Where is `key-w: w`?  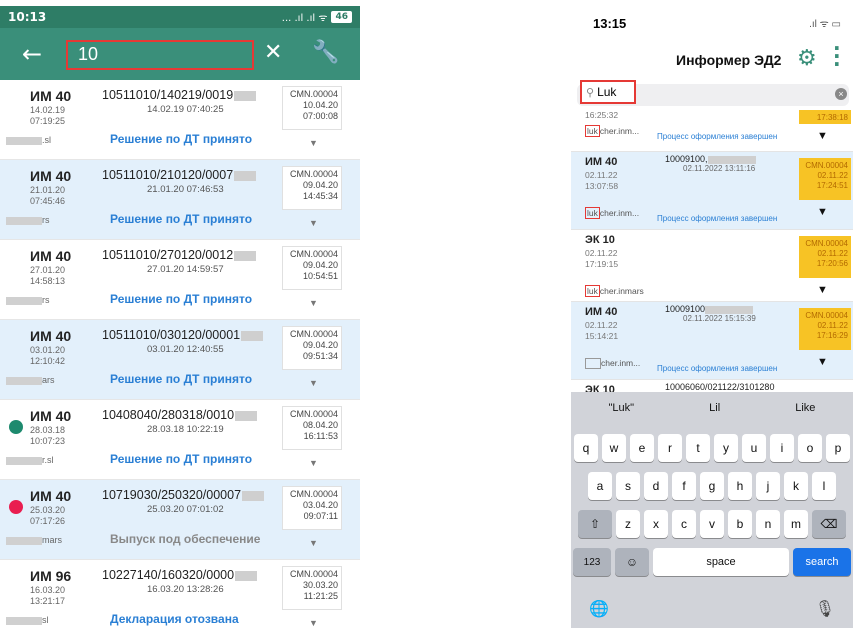
key-w: w is located at coordinates (614, 448).